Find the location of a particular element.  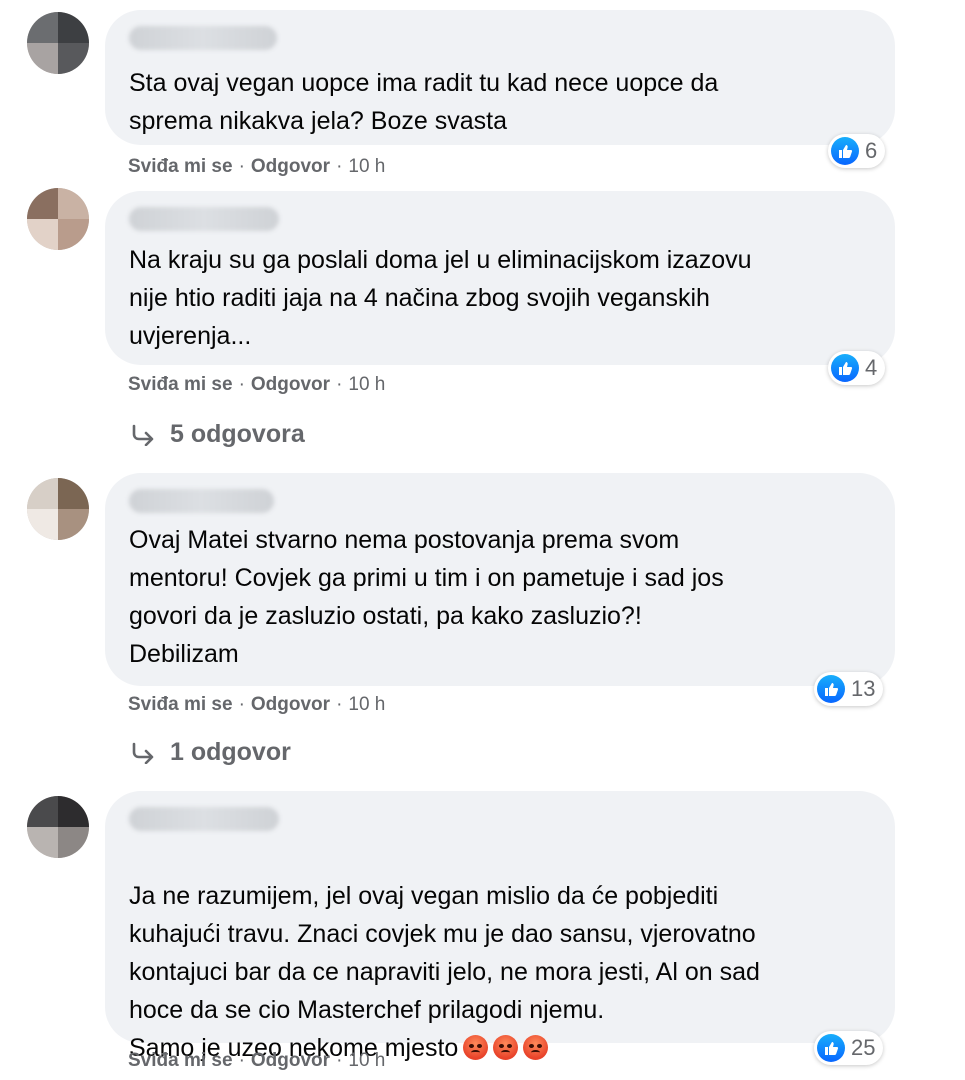

replies-count-label: 1 odgovor is located at coordinates (230, 752).